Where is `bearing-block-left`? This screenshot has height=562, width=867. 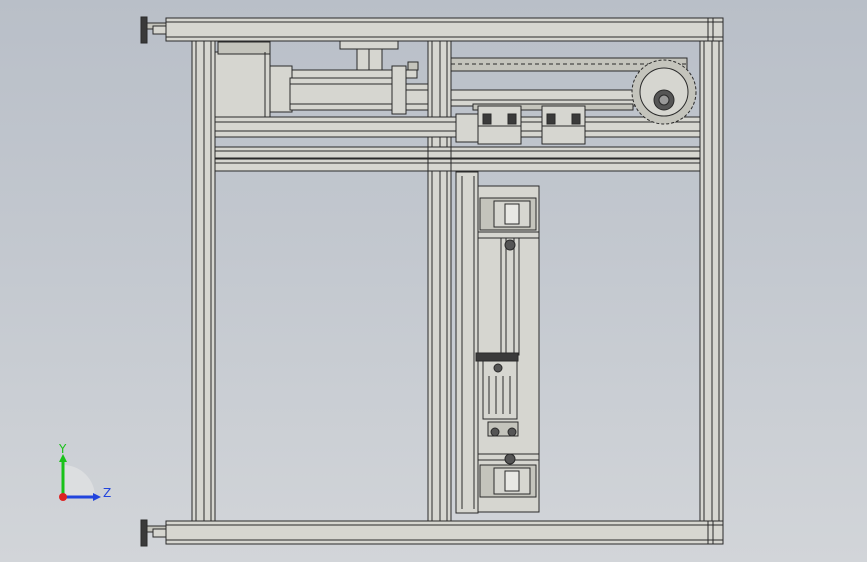
bearing-block-left is located at coordinates (499, 125).